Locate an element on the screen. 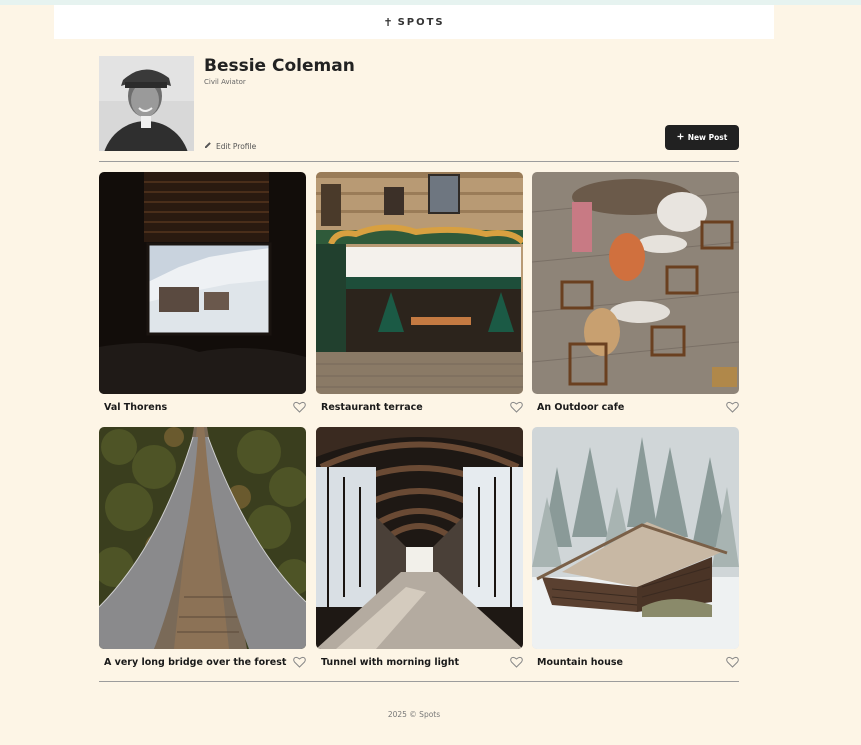 Image resolution: width=861 pixels, height=745 pixels. card-title: An Outdoor cafe is located at coordinates (581, 407).